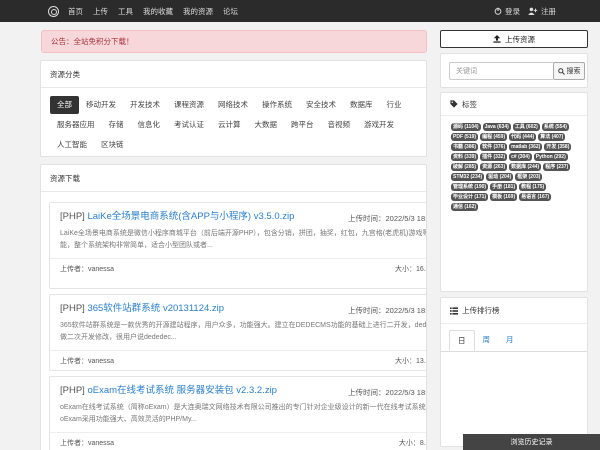 The width and height of the screenshot is (600, 450). I want to click on nav-upload: 上传, so click(100, 11).